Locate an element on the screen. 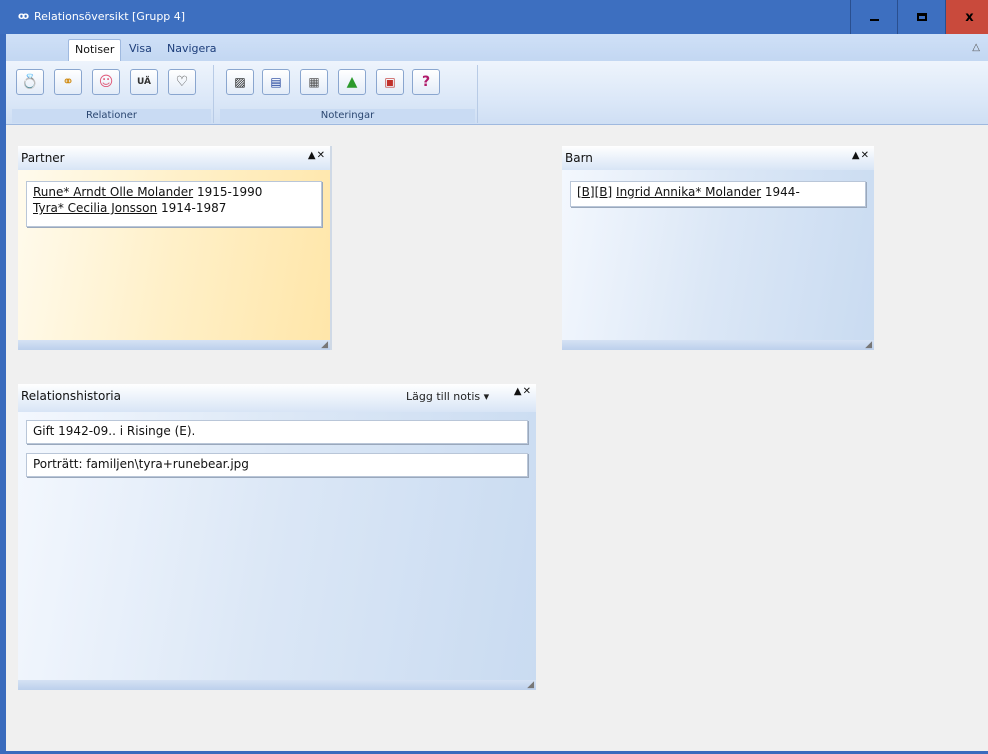 This screenshot has height=754, width=988. question-icon: ? is located at coordinates (426, 82).